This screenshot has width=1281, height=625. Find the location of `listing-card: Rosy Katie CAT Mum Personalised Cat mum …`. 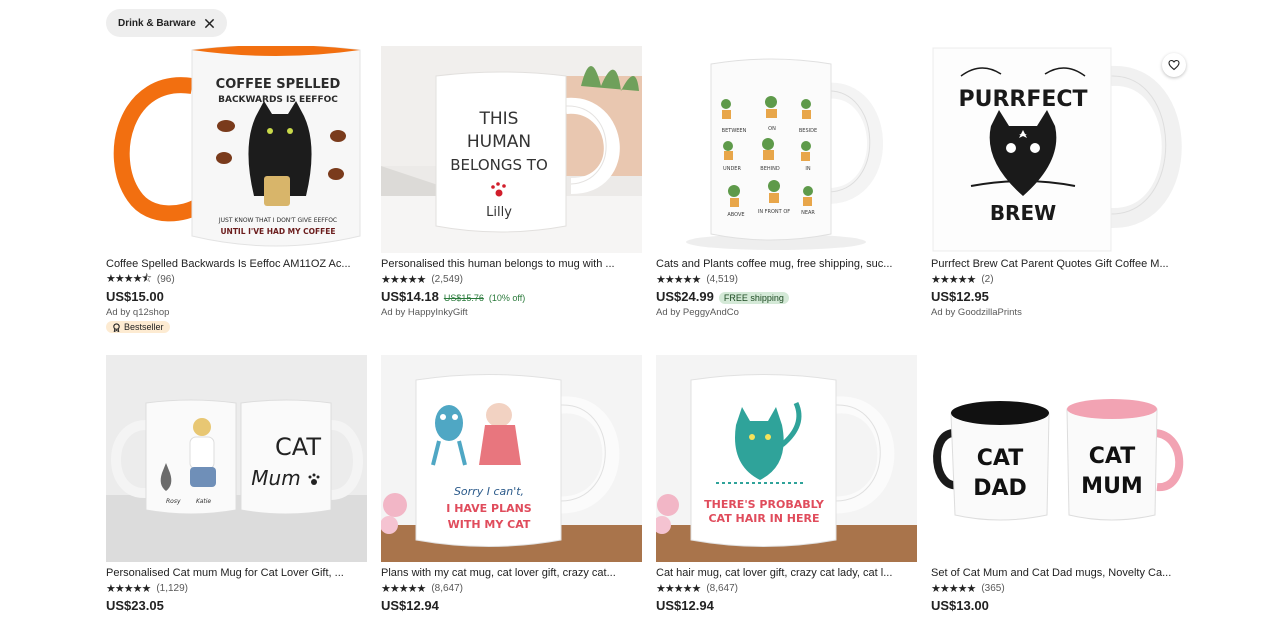

listing-card: Rosy Katie CAT Mum Personalised Cat mum … is located at coordinates (236, 490).